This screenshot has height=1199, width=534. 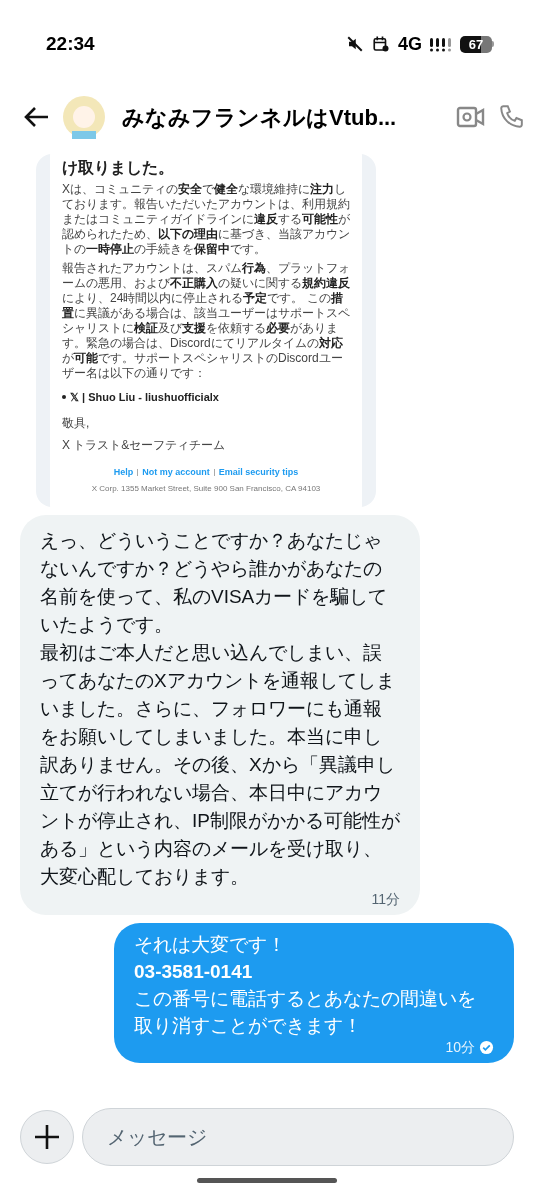 I want to click on email-signature: X トラスト&セーフティチーム, so click(x=144, y=445).